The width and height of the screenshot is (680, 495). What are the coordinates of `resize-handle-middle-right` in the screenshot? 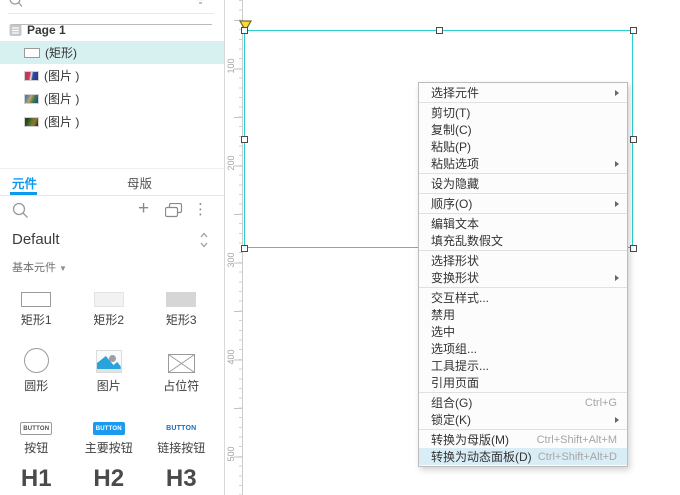 It's located at (633, 139).